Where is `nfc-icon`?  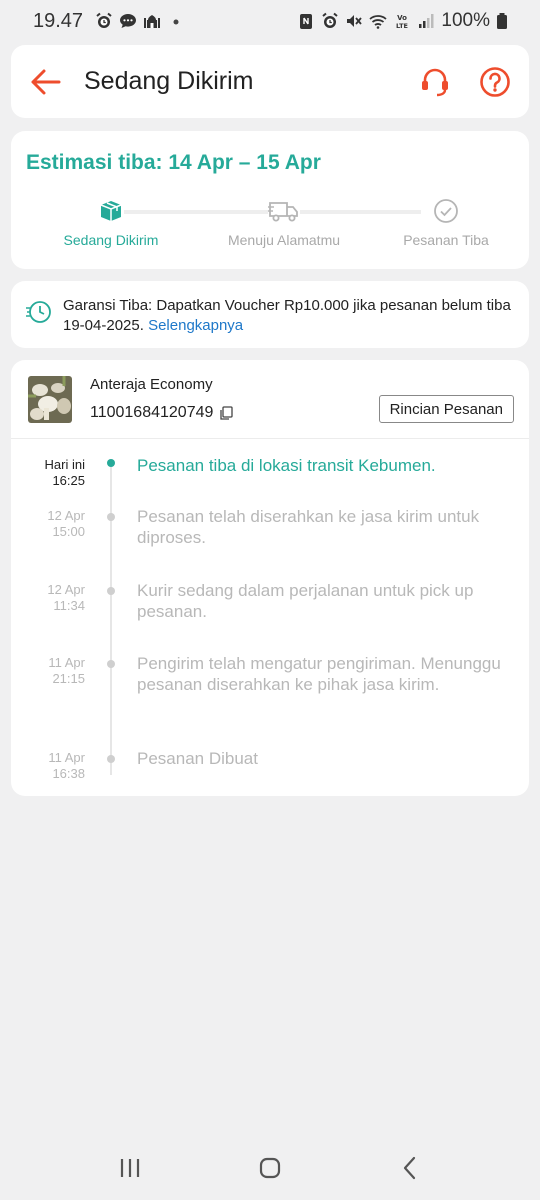
nfc-icon is located at coordinates (306, 21).